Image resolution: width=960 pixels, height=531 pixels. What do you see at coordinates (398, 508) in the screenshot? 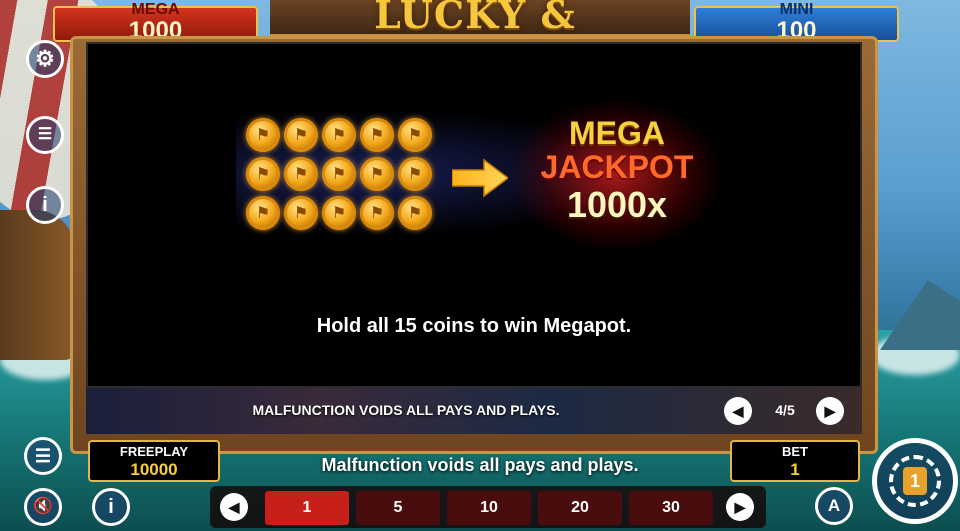
I see `bet-option: 5` at bounding box center [398, 508].